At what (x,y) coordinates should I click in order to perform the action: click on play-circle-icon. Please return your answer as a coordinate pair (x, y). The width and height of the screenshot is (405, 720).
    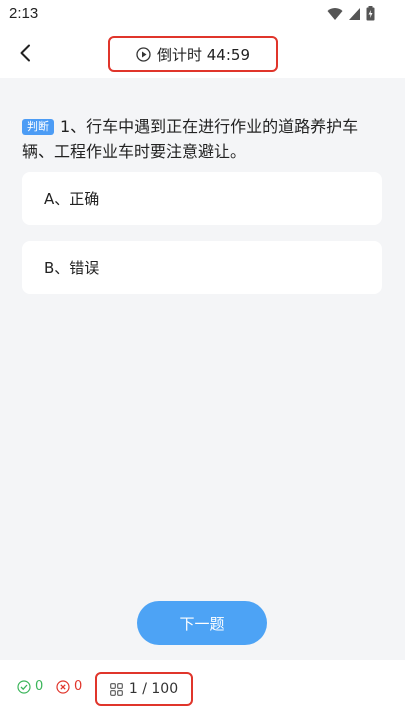
    Looking at the image, I should click on (143, 54).